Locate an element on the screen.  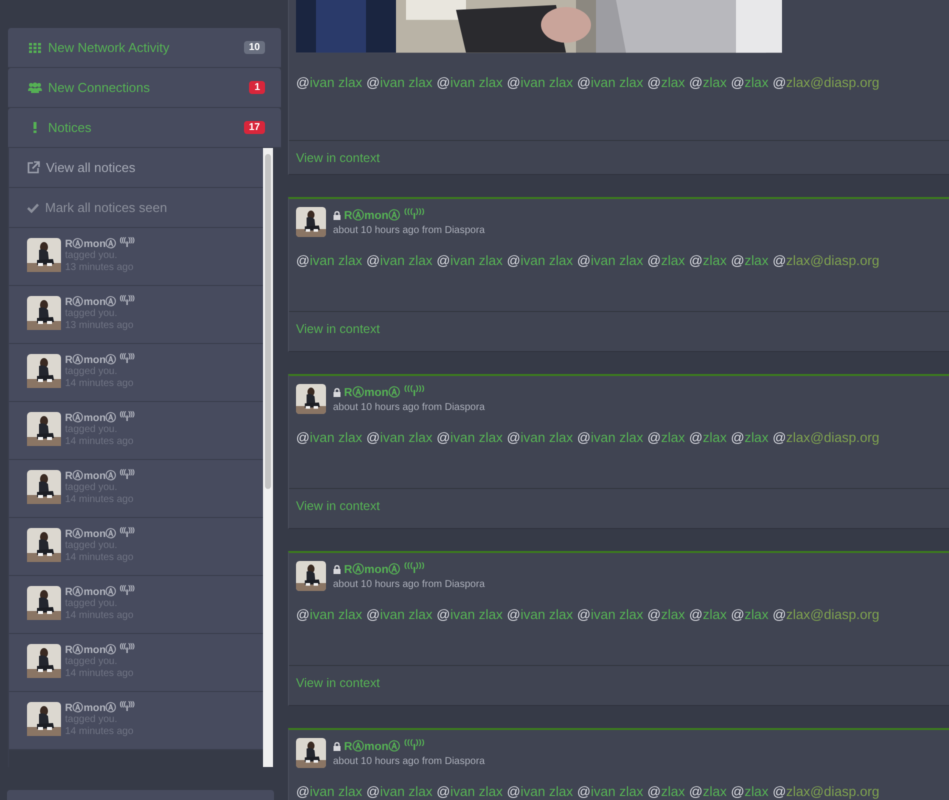
menu-item: New Network Activity 10 is located at coordinates (144, 48).